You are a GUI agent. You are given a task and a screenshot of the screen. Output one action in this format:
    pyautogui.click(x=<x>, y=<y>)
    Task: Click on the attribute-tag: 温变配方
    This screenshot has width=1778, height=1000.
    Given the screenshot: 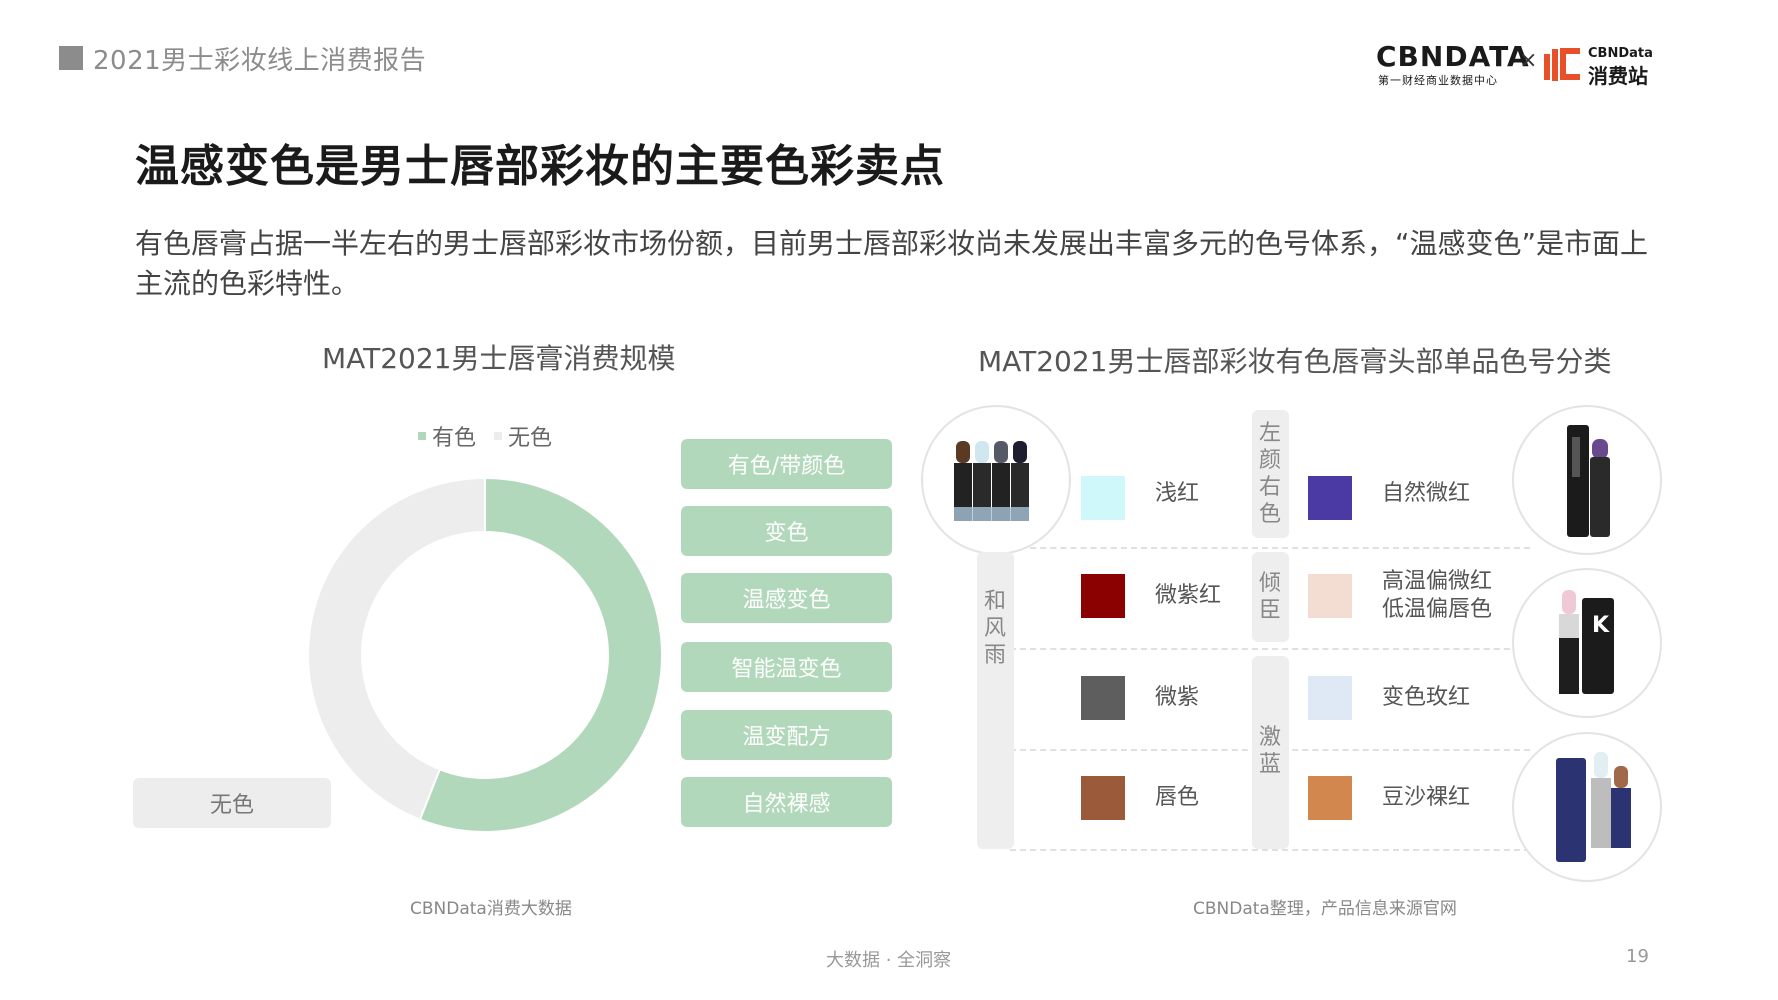 What is the action you would take?
    pyautogui.click(x=786, y=735)
    